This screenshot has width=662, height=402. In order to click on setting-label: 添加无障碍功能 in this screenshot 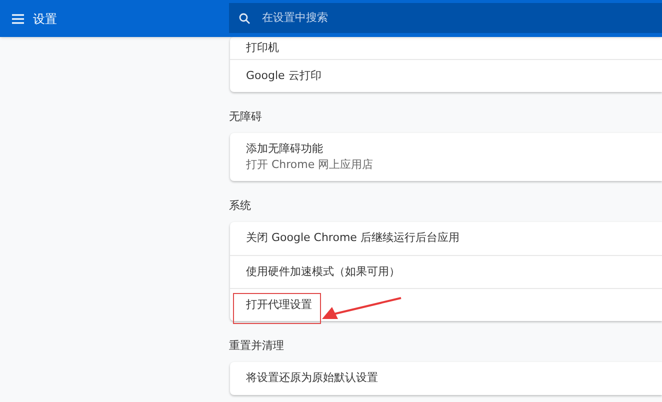, I will do `click(284, 148)`.